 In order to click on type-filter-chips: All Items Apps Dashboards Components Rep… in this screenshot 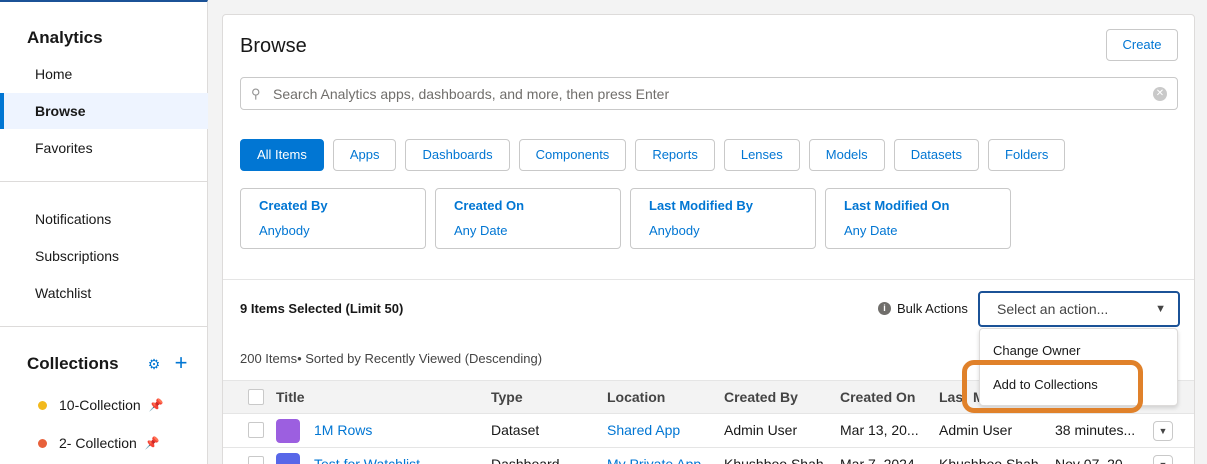, I will do `click(653, 155)`.